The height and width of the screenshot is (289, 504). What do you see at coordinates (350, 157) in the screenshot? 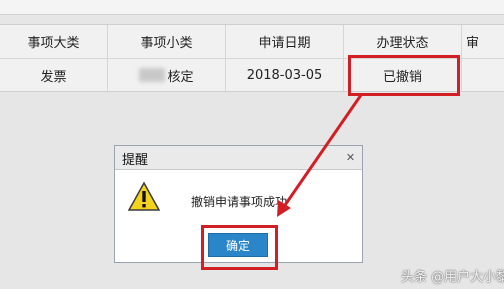
I see `close-icon: ✕` at bounding box center [350, 157].